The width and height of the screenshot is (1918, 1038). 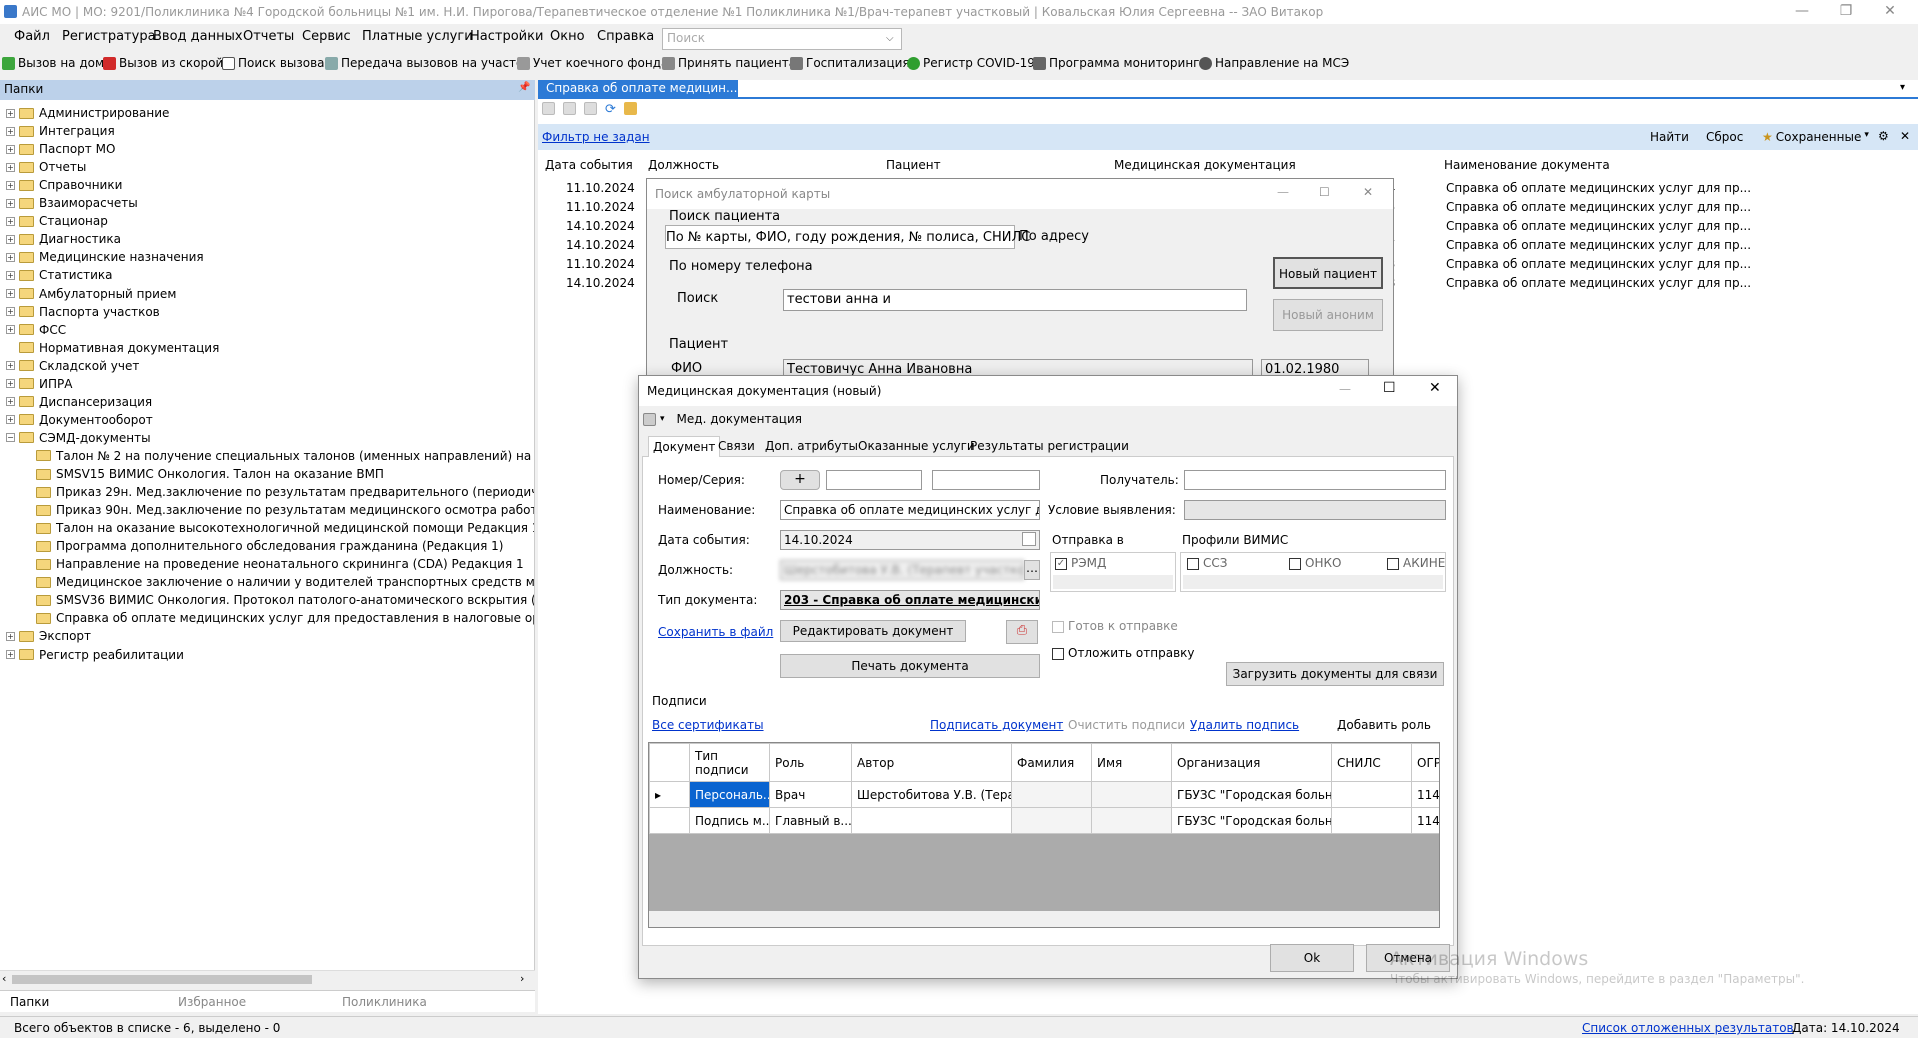 I want to click on col-position: Должность, so click(x=683, y=165).